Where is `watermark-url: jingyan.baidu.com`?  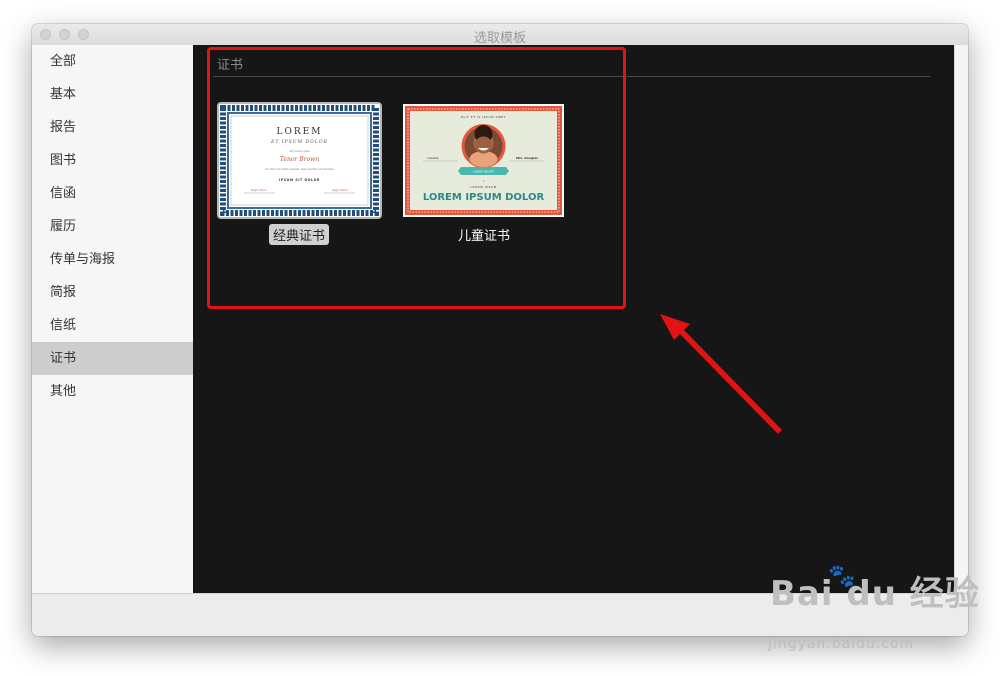 watermark-url: jingyan.baidu.com is located at coordinates (841, 644).